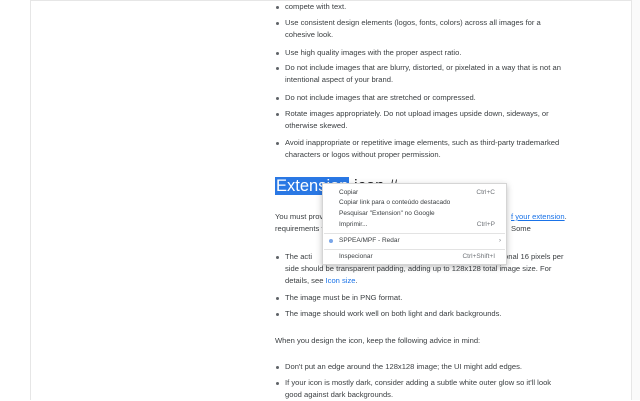 This screenshot has width=640, height=401. Describe the element at coordinates (369, 240) in the screenshot. I see `menu-item-label: SPPEA/MPF - Redar` at that location.